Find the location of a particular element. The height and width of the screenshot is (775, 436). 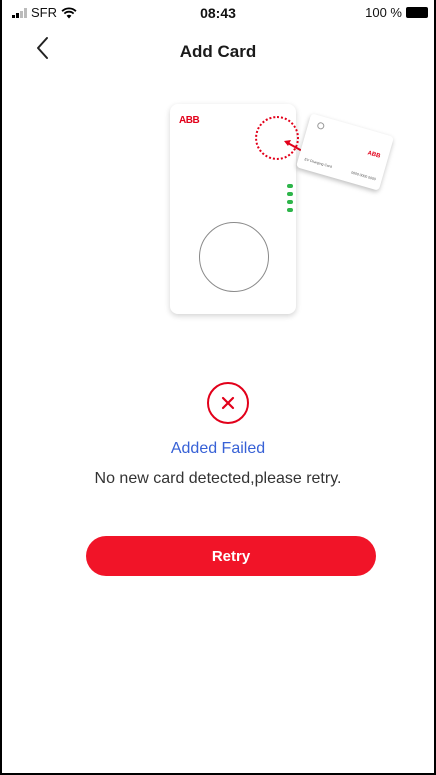

rfid-card: ABB EV Charging Card 0000 0000 0000 is located at coordinates (345, 152).